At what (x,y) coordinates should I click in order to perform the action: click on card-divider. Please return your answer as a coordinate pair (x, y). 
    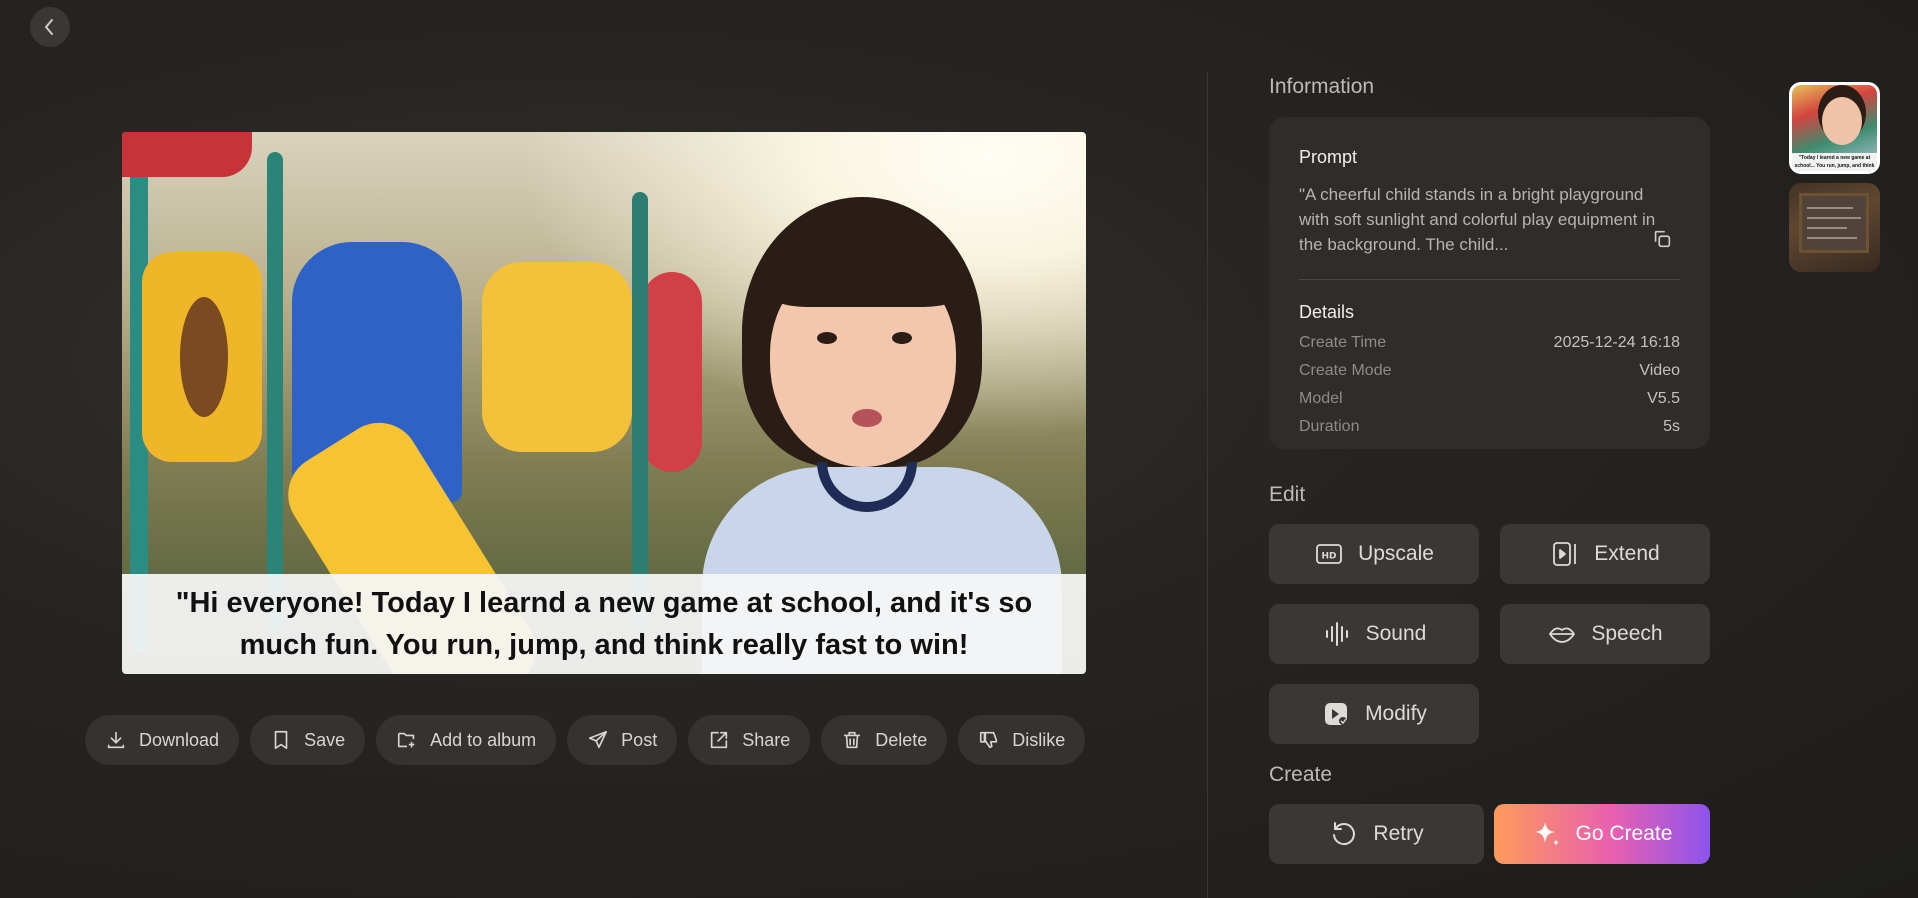
    Looking at the image, I should click on (1489, 279).